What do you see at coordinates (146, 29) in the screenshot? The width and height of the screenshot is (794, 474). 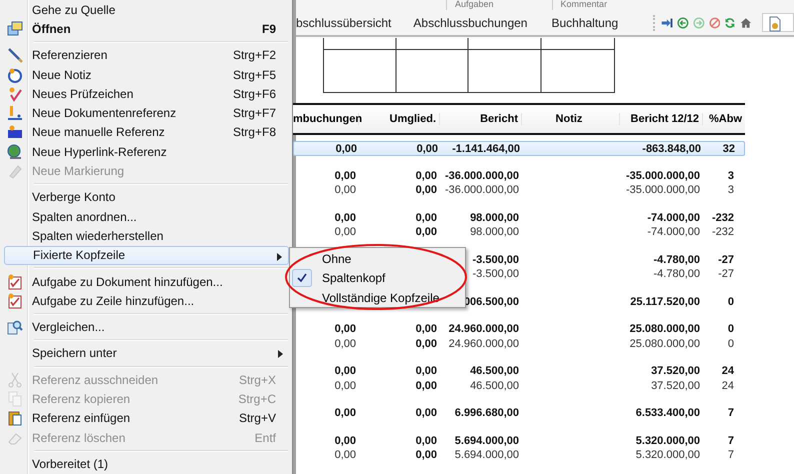 I see `menu-item: Öffnen F9` at bounding box center [146, 29].